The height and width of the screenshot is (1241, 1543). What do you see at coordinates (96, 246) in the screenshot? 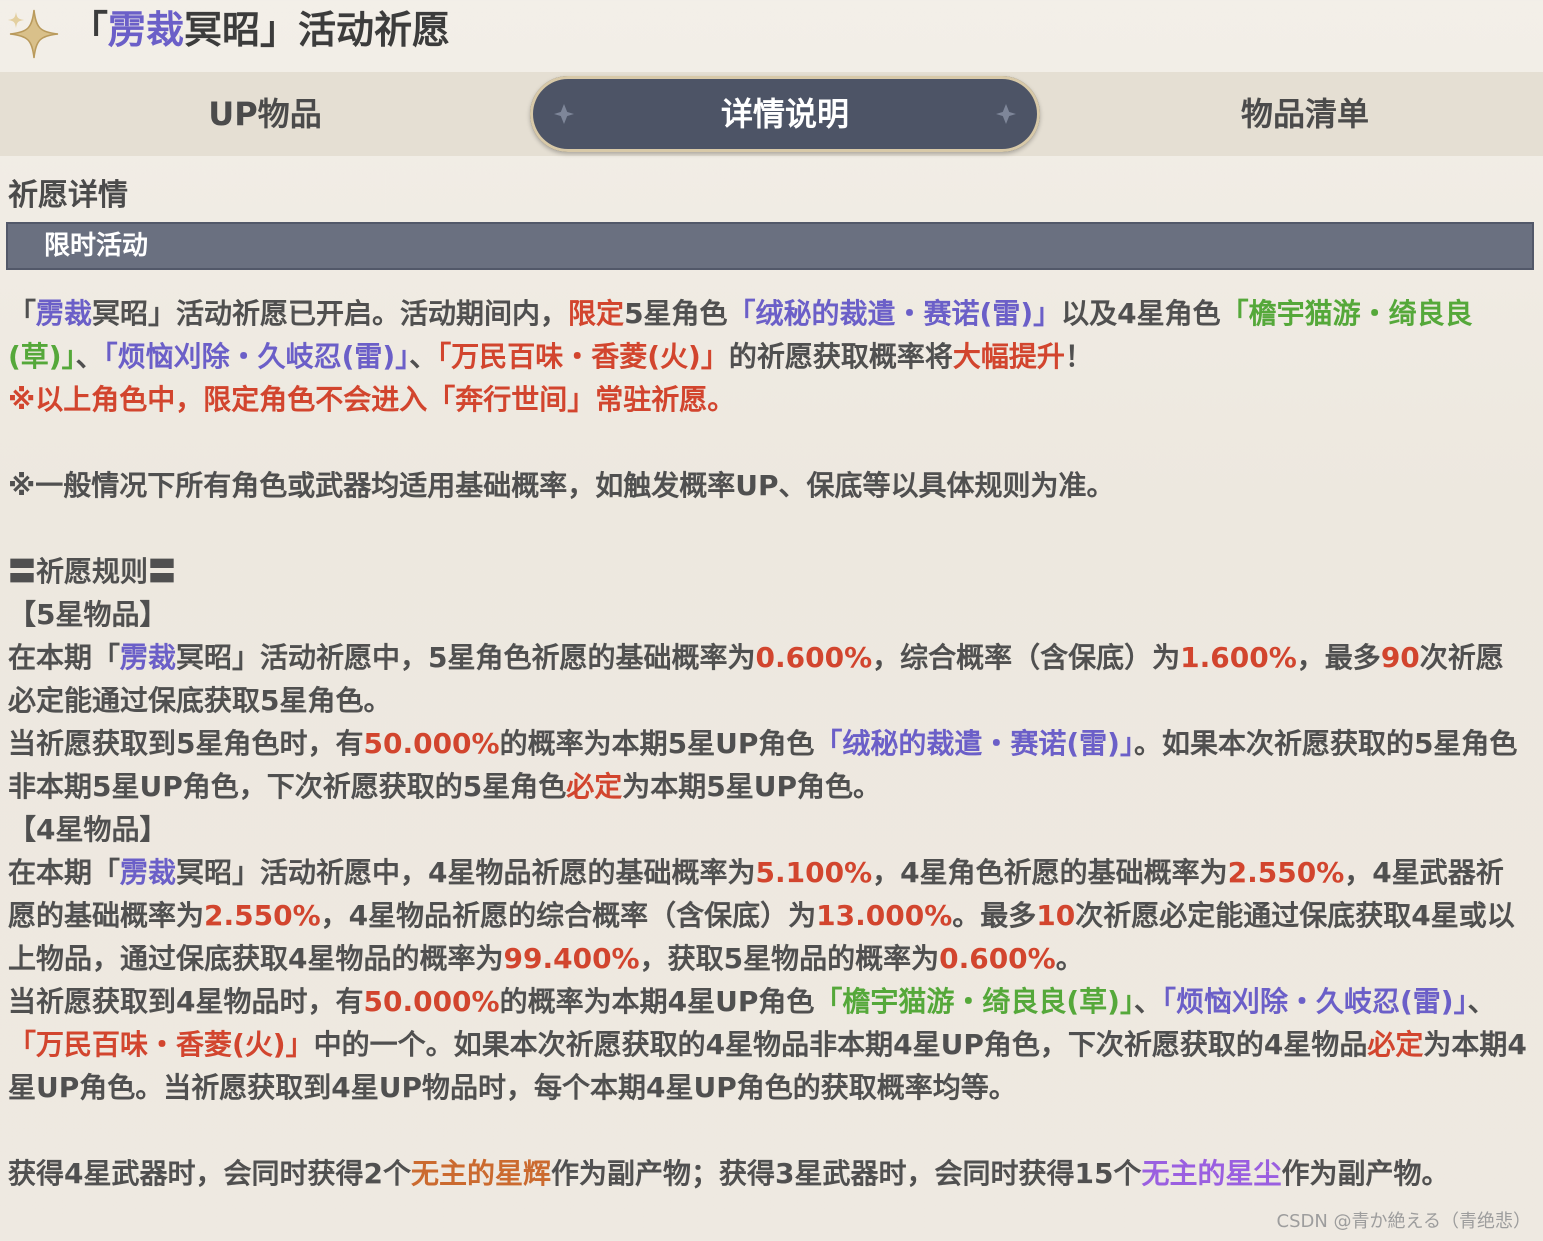
I see `category-label: 限时活动` at bounding box center [96, 246].